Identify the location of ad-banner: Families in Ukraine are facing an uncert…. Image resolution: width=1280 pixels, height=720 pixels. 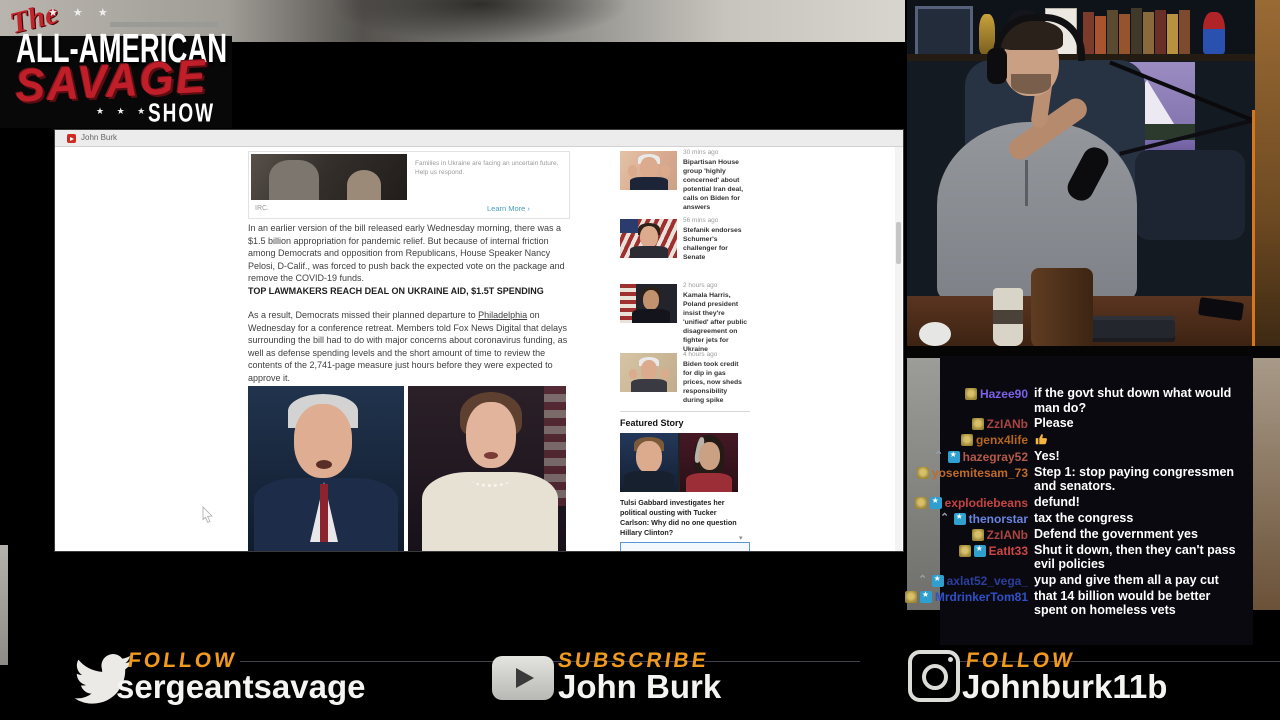
(409, 185).